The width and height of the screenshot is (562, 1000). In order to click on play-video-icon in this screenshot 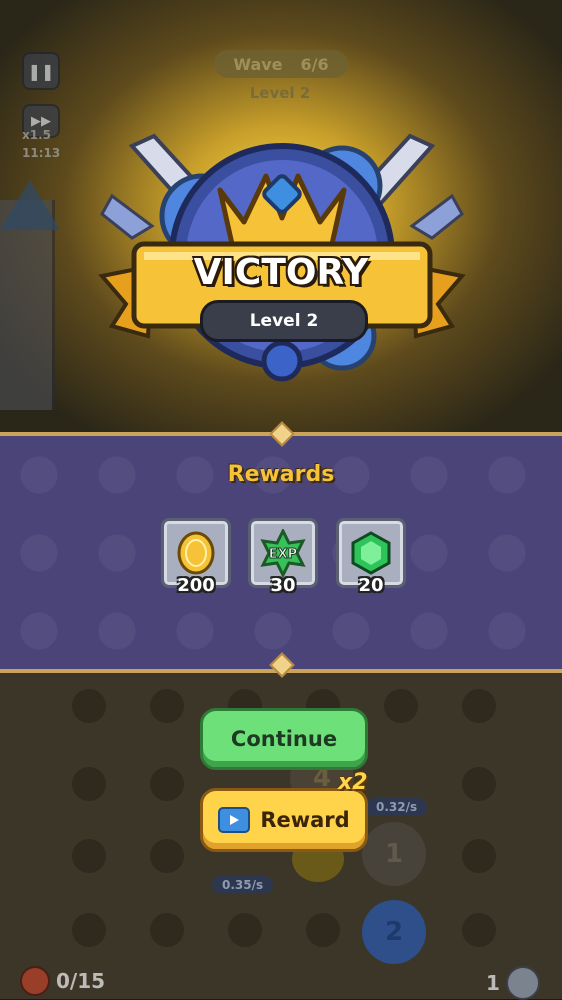, I will do `click(234, 820)`.